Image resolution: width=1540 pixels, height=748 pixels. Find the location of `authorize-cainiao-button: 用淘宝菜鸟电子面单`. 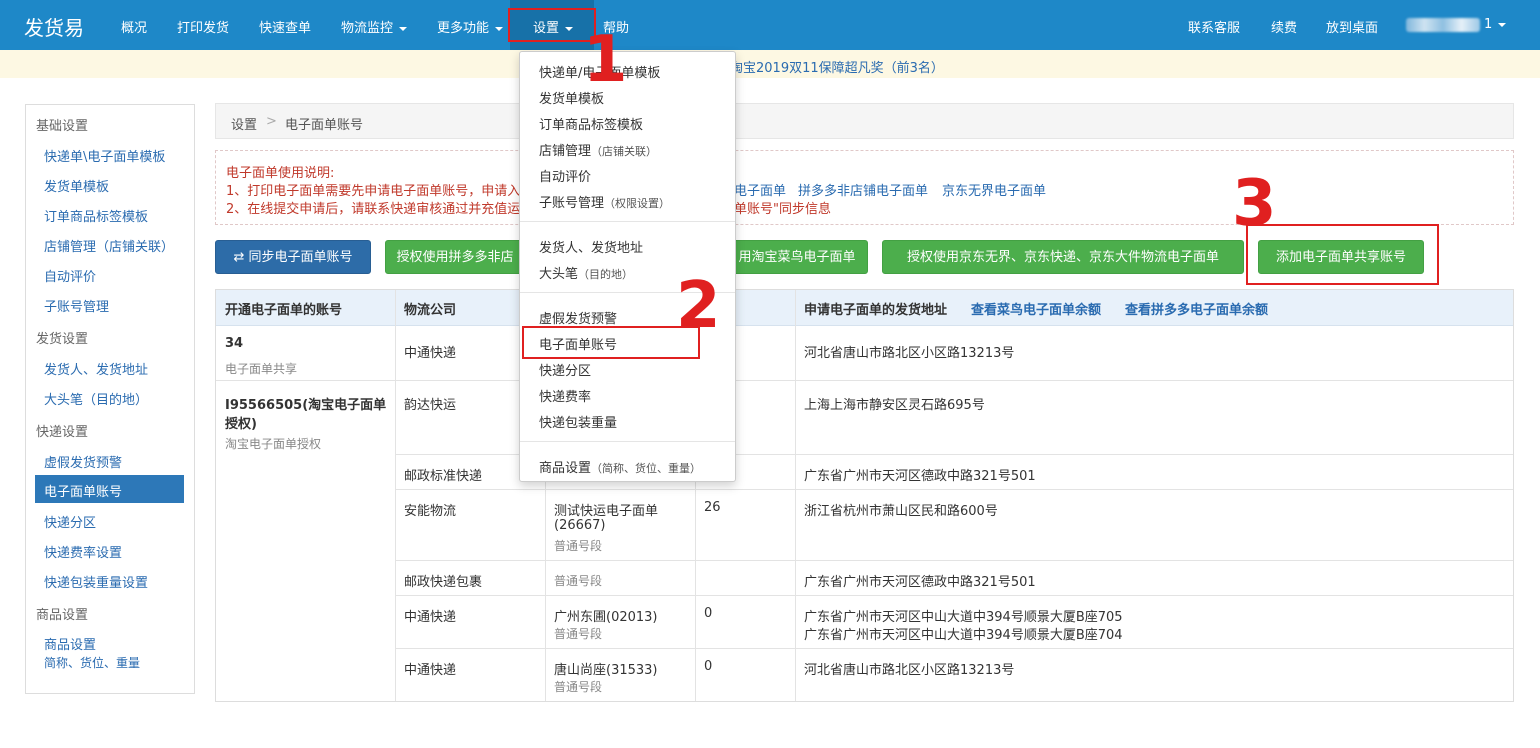

authorize-cainiao-button: 用淘宝菜鸟电子面单 is located at coordinates (797, 257).